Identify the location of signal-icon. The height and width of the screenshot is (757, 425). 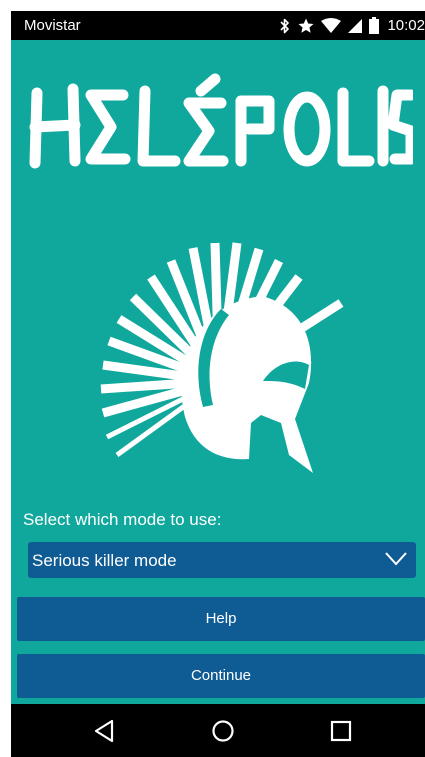
(355, 25).